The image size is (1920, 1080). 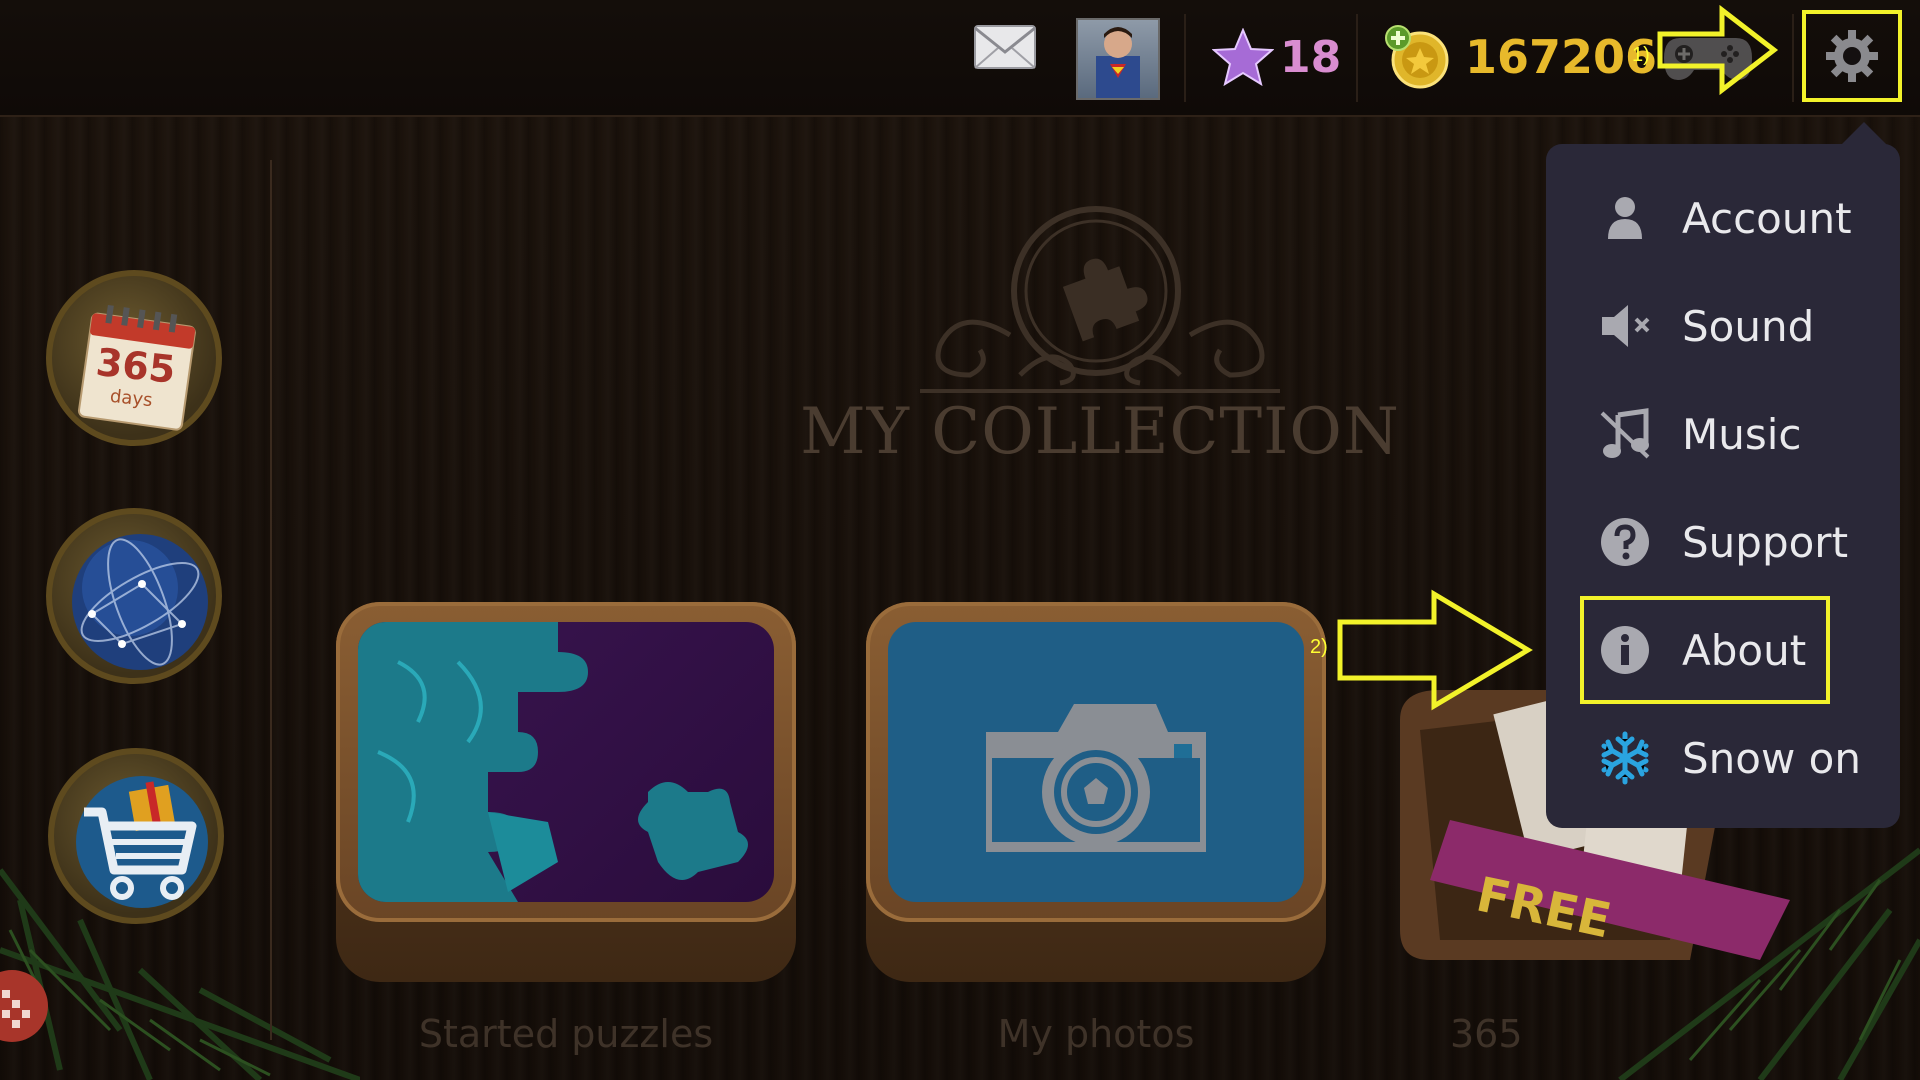 What do you see at coordinates (1100, 432) in the screenshot?
I see `collection-title: MY COLLECTION` at bounding box center [1100, 432].